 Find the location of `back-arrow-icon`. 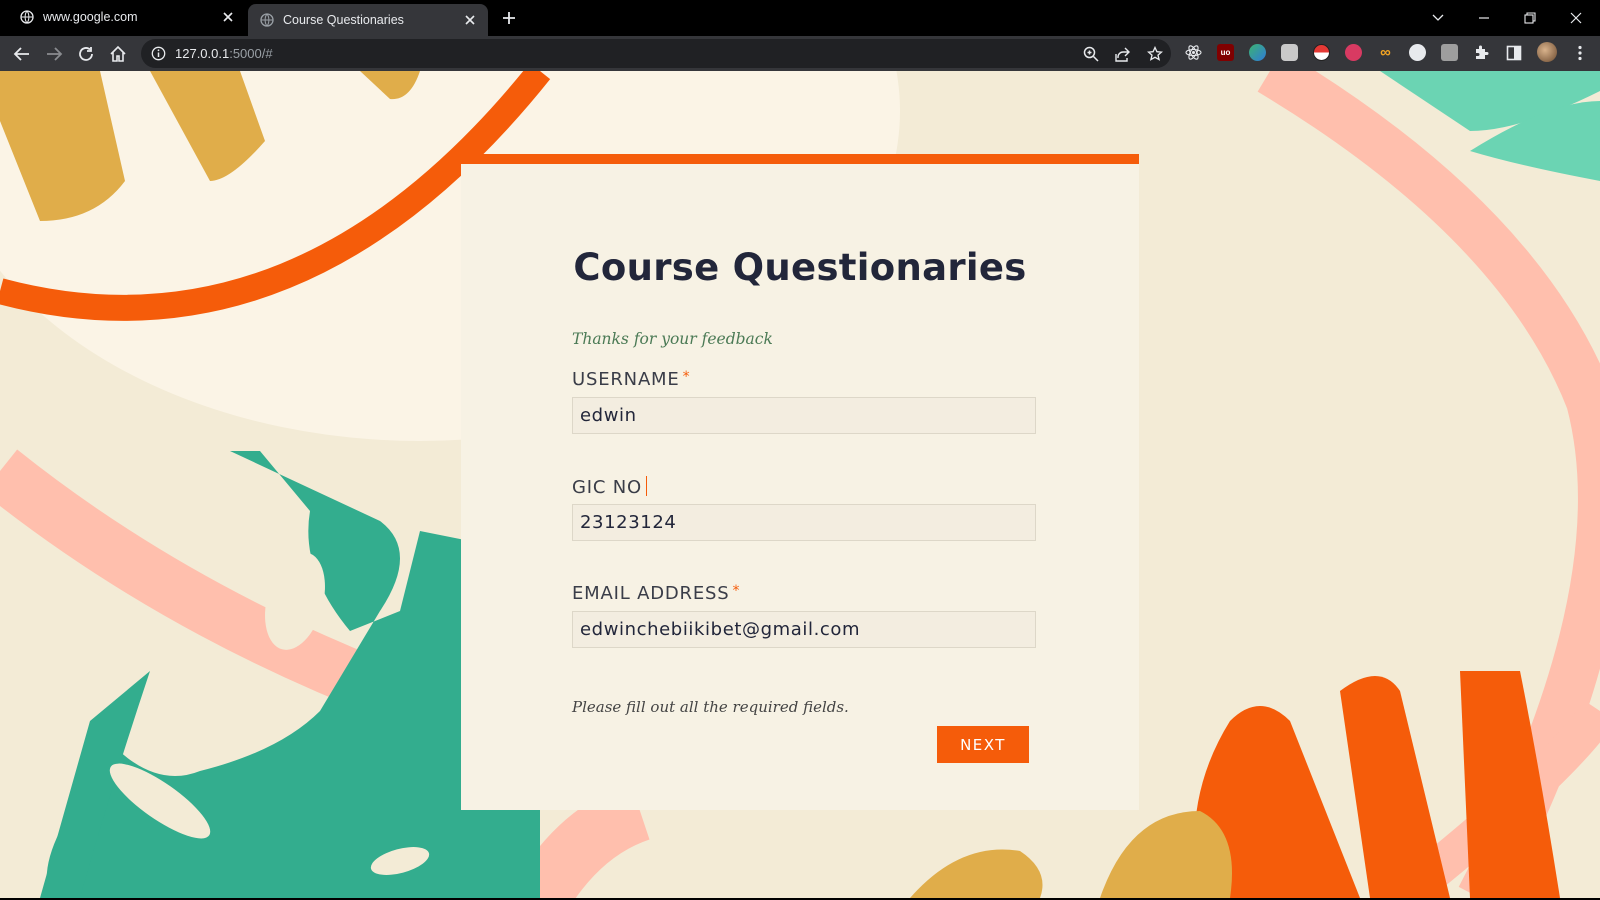

back-arrow-icon is located at coordinates (22, 54).